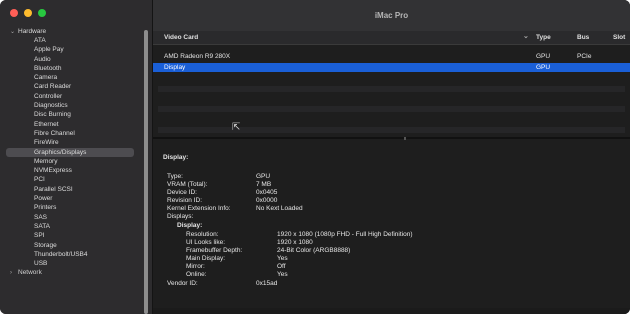  I want to click on table-header: Video Card ⌄ Type Bus Slot, so click(391, 38).